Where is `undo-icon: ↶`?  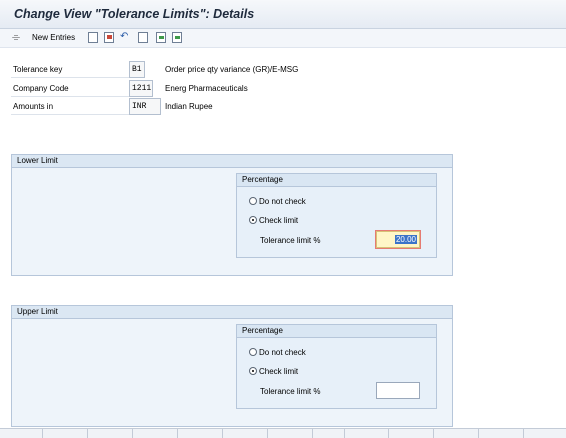
undo-icon: ↶ is located at coordinates (124, 36).